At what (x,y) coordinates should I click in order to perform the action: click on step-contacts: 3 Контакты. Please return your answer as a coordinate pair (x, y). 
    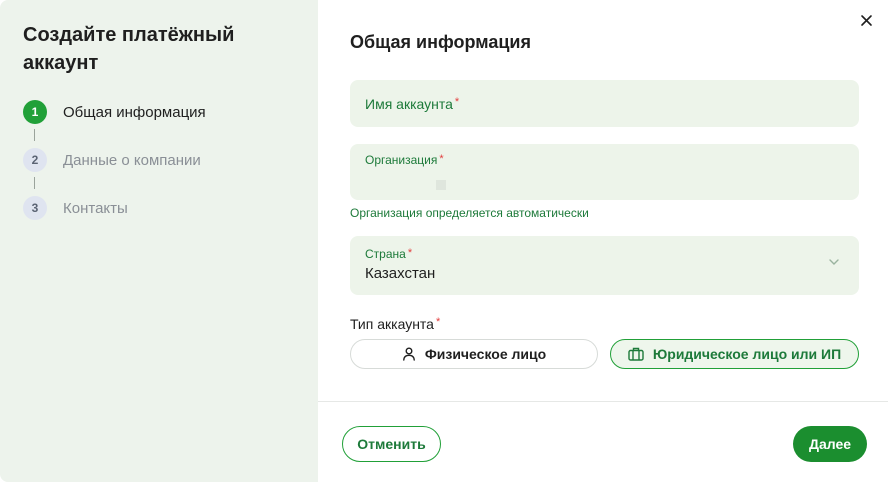
    Looking at the image, I should click on (75, 208).